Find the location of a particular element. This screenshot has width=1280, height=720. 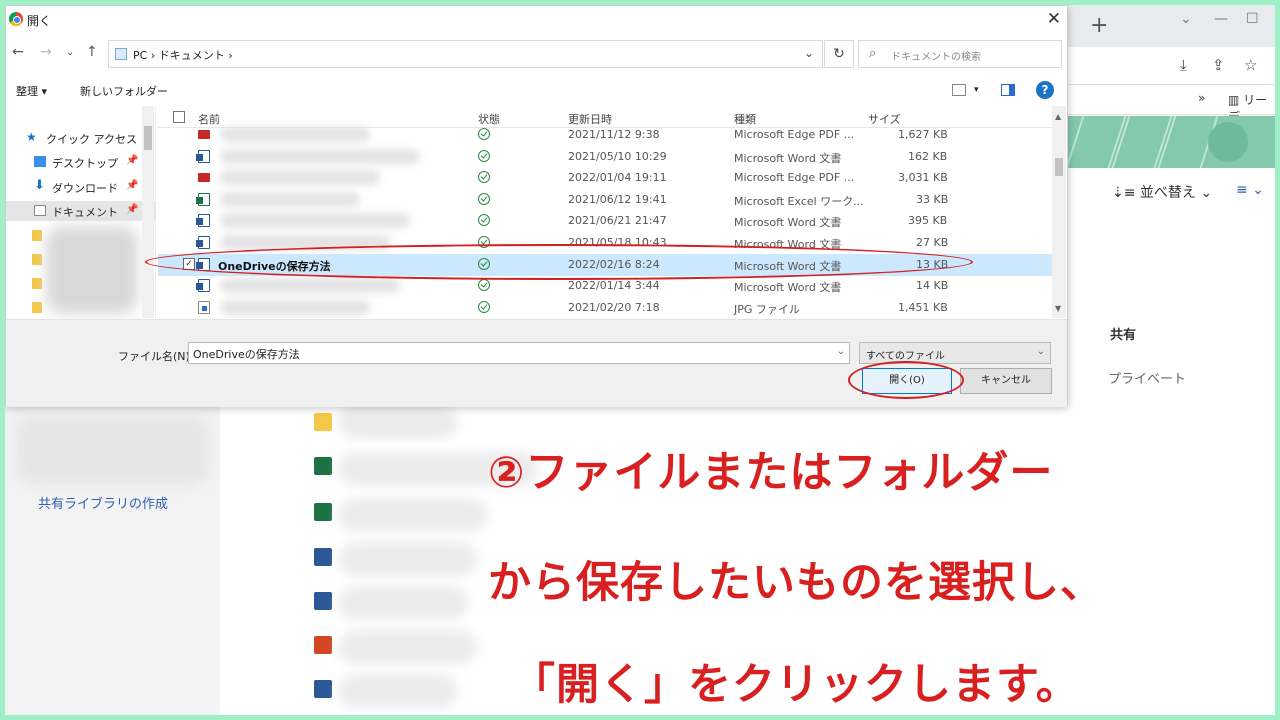

file-size: 14 KB is located at coordinates (932, 285).